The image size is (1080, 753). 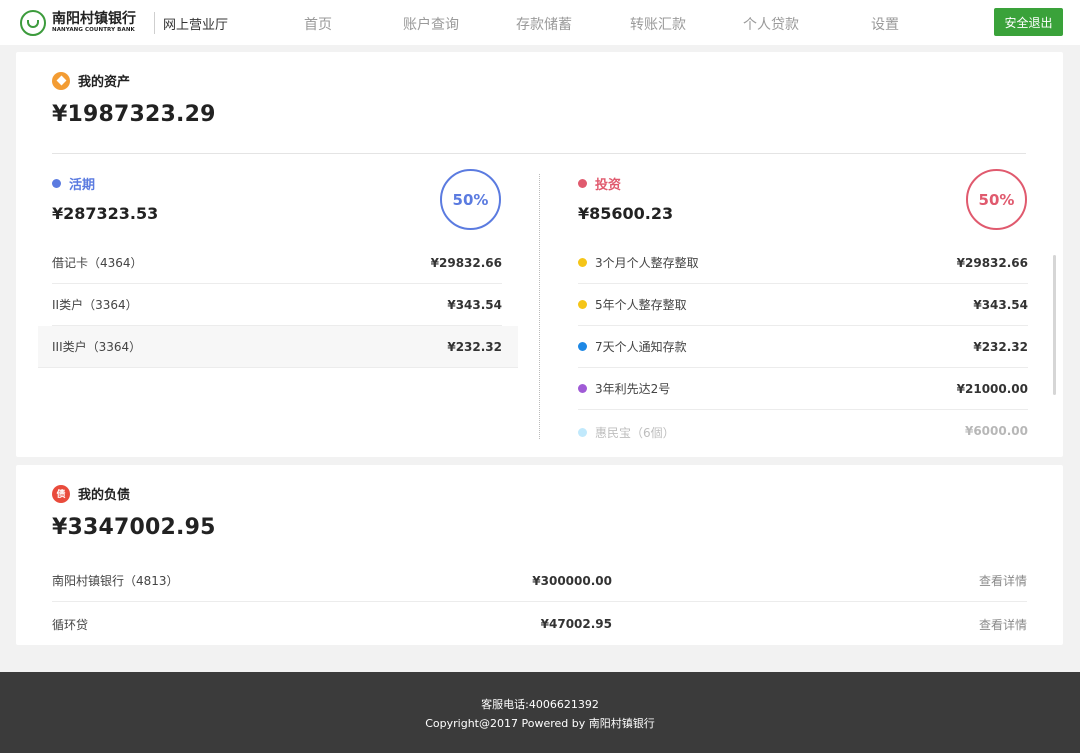 What do you see at coordinates (992, 388) in the screenshot?
I see `row-value: ¥21000.00` at bounding box center [992, 388].